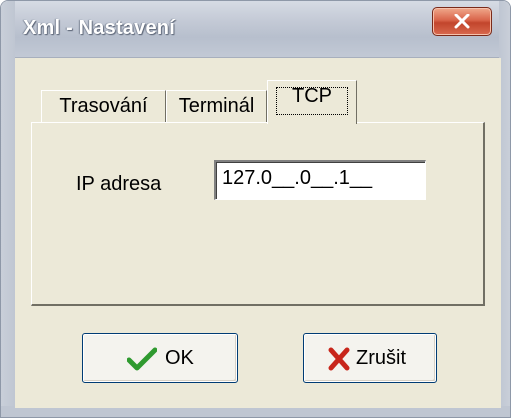  I want to click on ip-address-label: IP adresa, so click(119, 184).